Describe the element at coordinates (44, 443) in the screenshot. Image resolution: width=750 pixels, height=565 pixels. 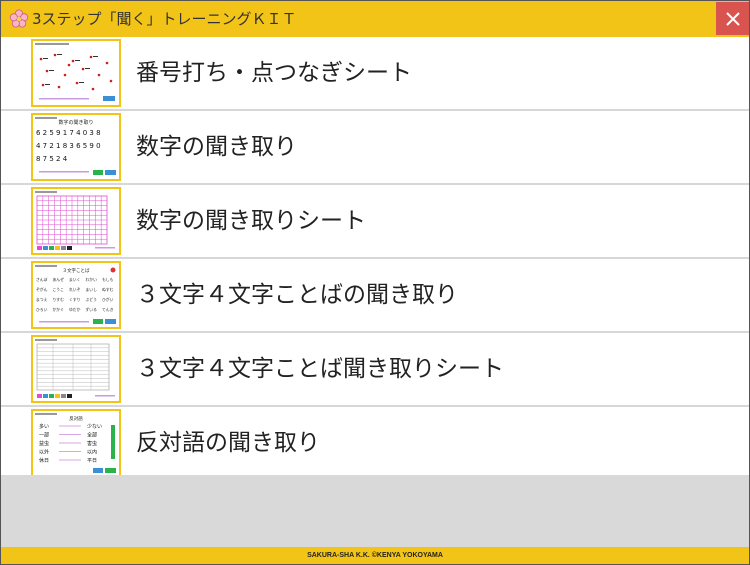
I see `thumb-antonym-word: 益虫` at that location.